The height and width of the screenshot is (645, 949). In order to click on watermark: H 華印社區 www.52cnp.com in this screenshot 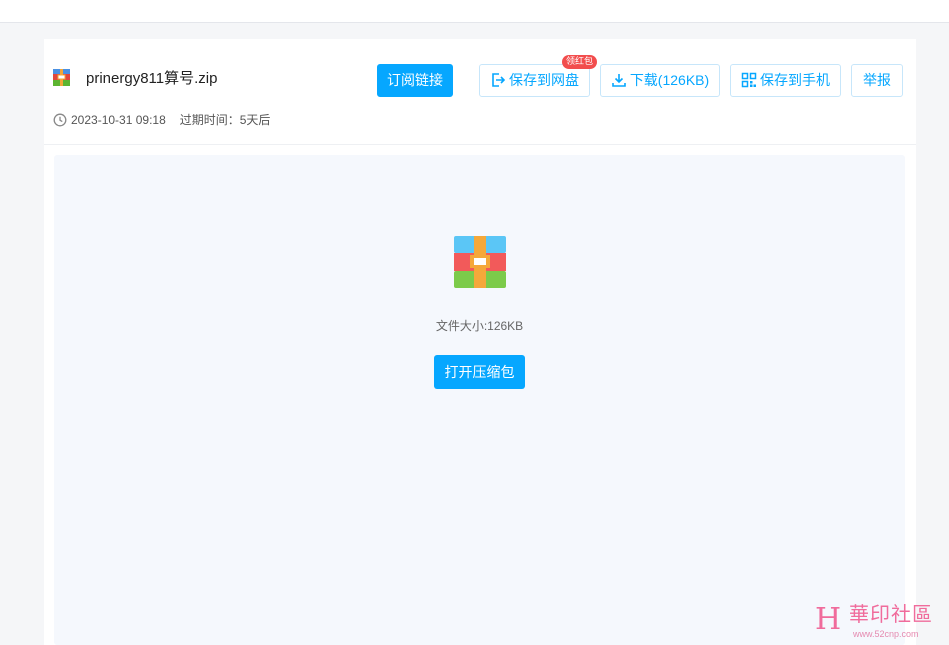, I will do `click(880, 622)`.